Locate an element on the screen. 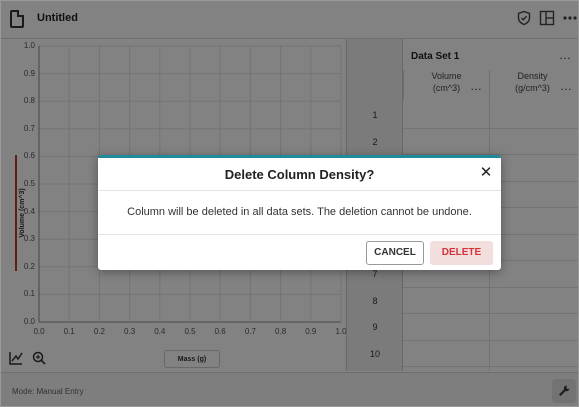 The width and height of the screenshot is (579, 407). dialog-title: Delete Column Density? is located at coordinates (299, 174).